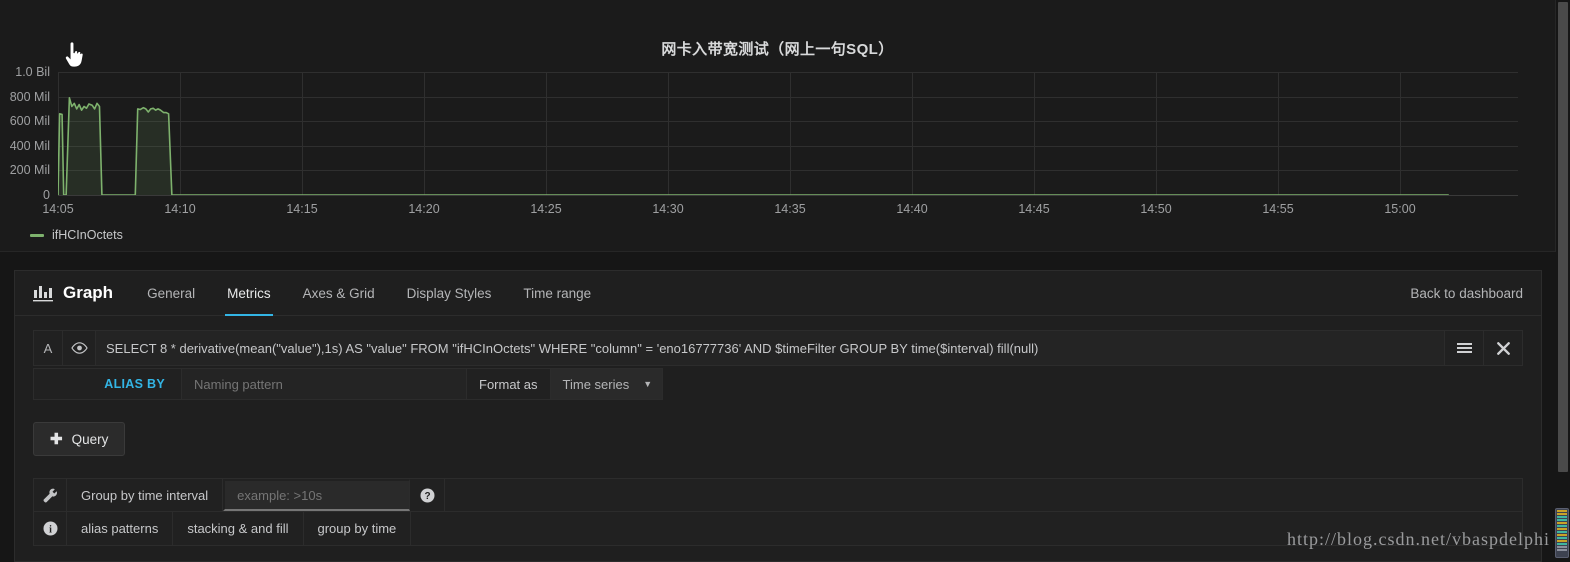 The height and width of the screenshot is (562, 1570). What do you see at coordinates (302, 209) in the screenshot?
I see `x-tick-label: 14:15` at bounding box center [302, 209].